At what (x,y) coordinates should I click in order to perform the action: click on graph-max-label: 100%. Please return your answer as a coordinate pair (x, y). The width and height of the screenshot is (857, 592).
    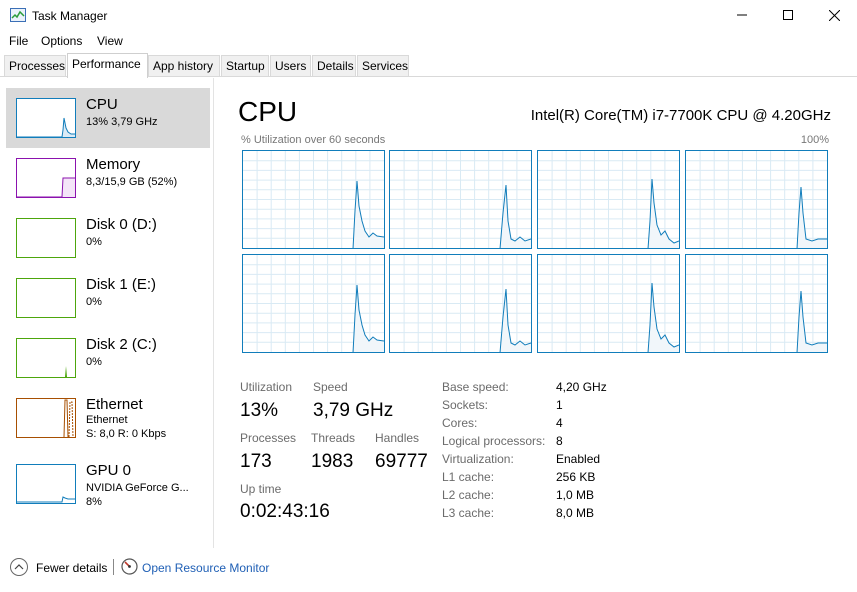
    Looking at the image, I should click on (814, 140).